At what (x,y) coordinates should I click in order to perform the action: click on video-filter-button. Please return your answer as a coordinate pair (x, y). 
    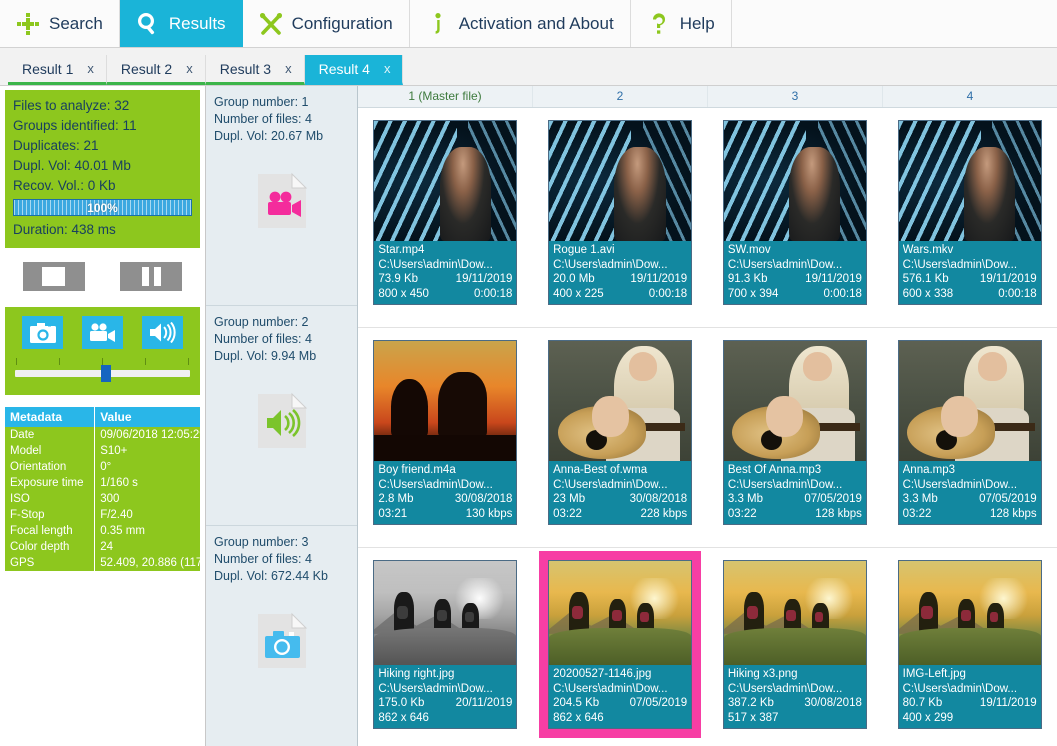
    Looking at the image, I should click on (102, 332).